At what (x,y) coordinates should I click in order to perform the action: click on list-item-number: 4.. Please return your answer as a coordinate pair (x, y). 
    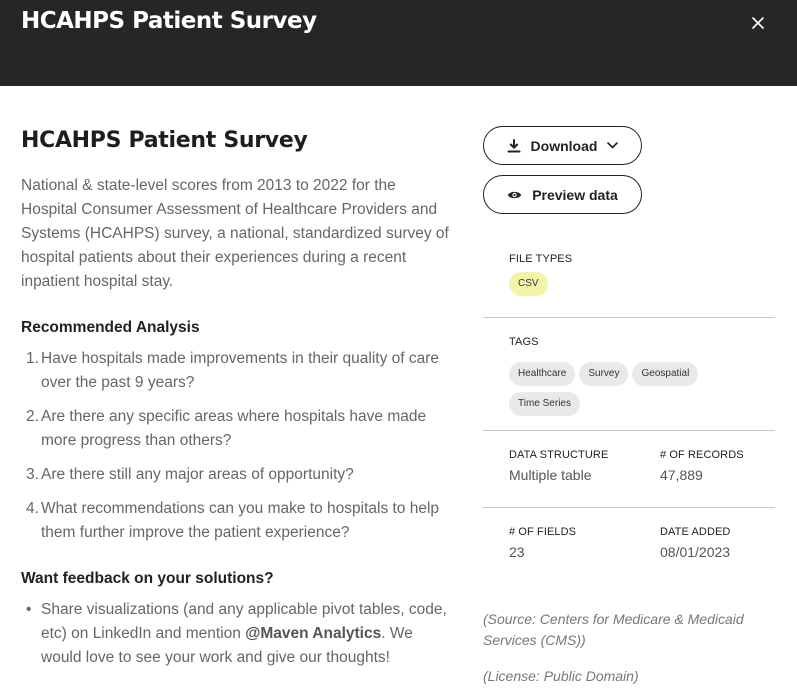
    Looking at the image, I should click on (32, 508).